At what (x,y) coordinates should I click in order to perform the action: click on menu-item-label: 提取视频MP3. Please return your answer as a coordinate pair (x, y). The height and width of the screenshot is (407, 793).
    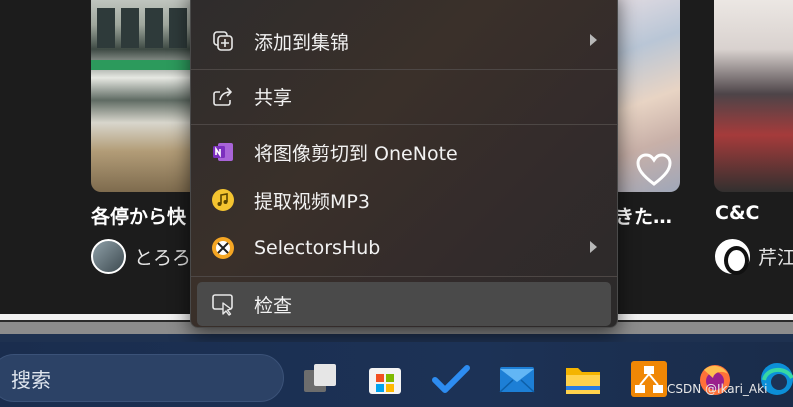
    Looking at the image, I should click on (312, 201).